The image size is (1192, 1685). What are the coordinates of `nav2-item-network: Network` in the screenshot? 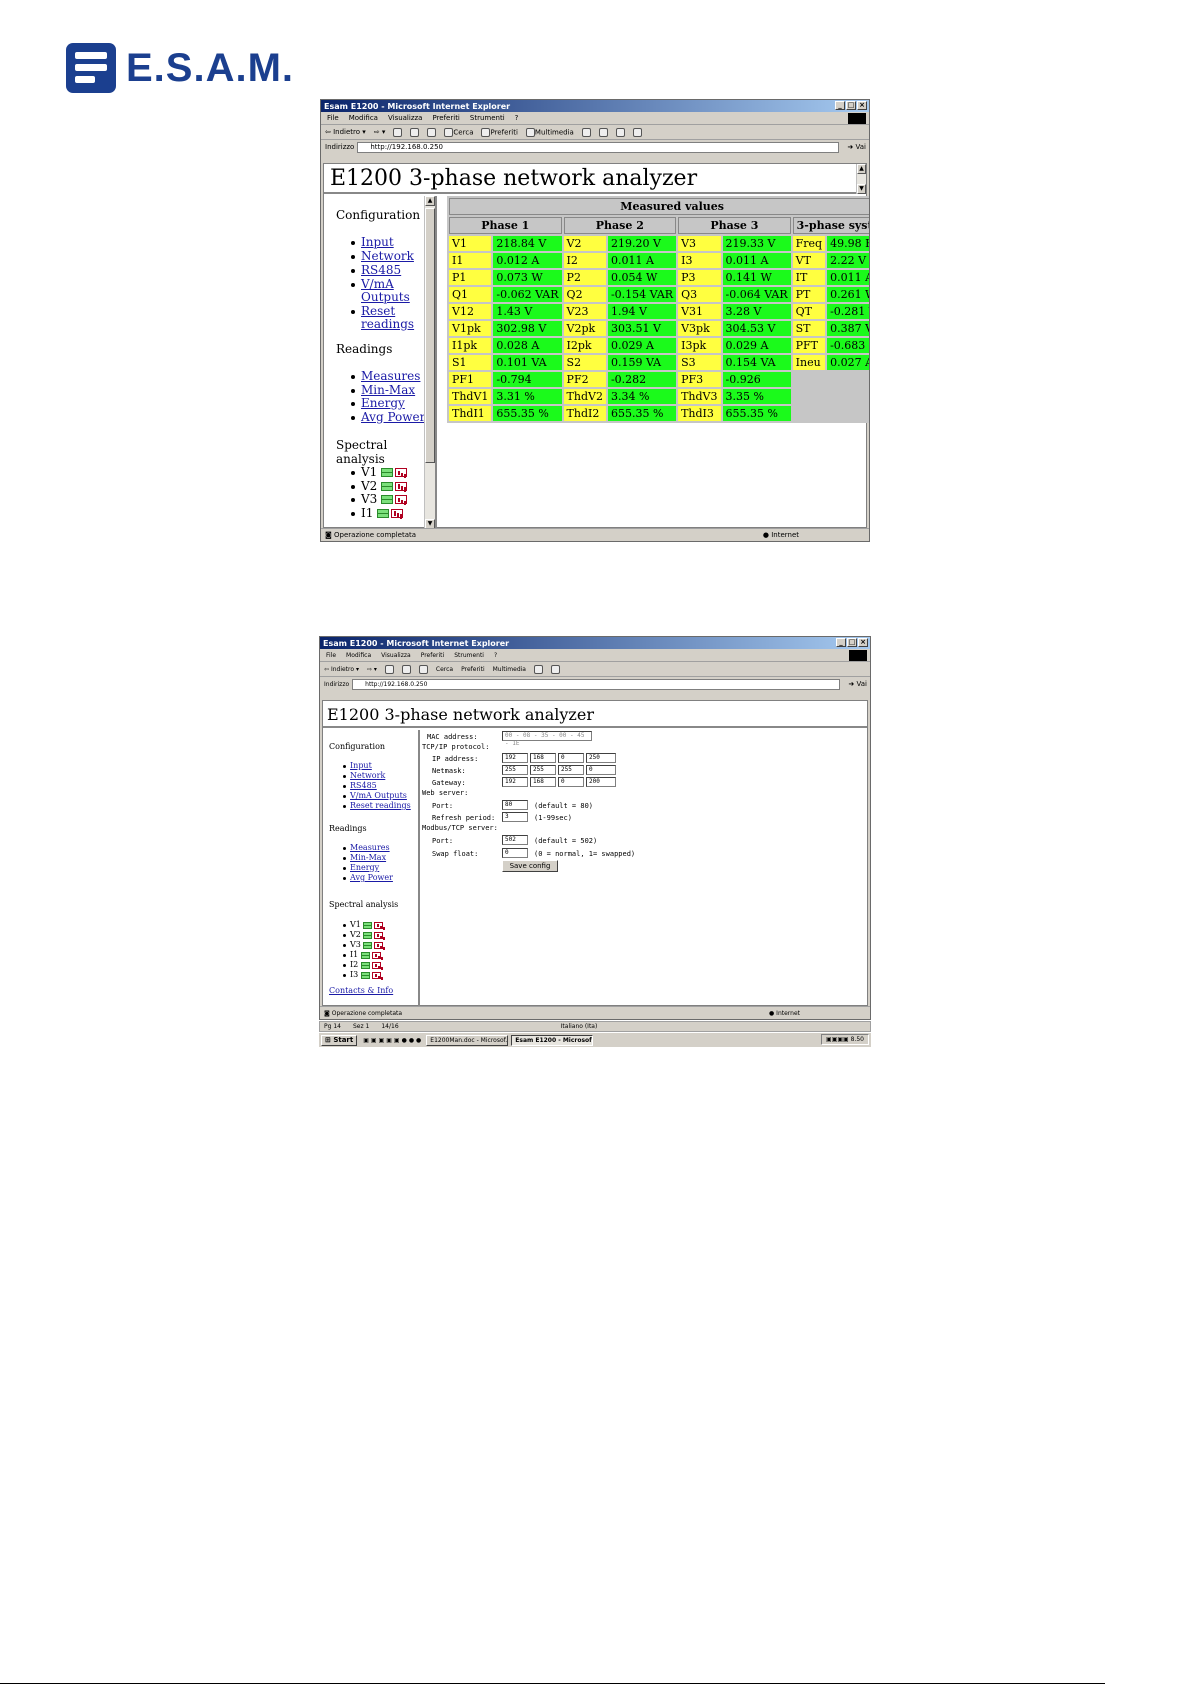 It's located at (377, 776).